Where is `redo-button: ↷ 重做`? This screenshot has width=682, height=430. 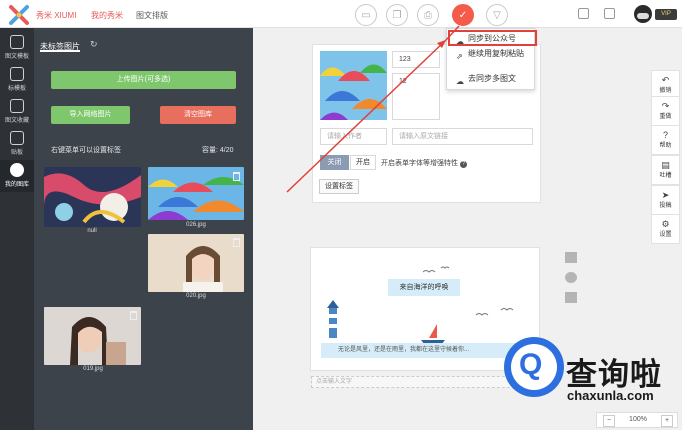
redo-button: ↷ 重做 is located at coordinates (665, 111).